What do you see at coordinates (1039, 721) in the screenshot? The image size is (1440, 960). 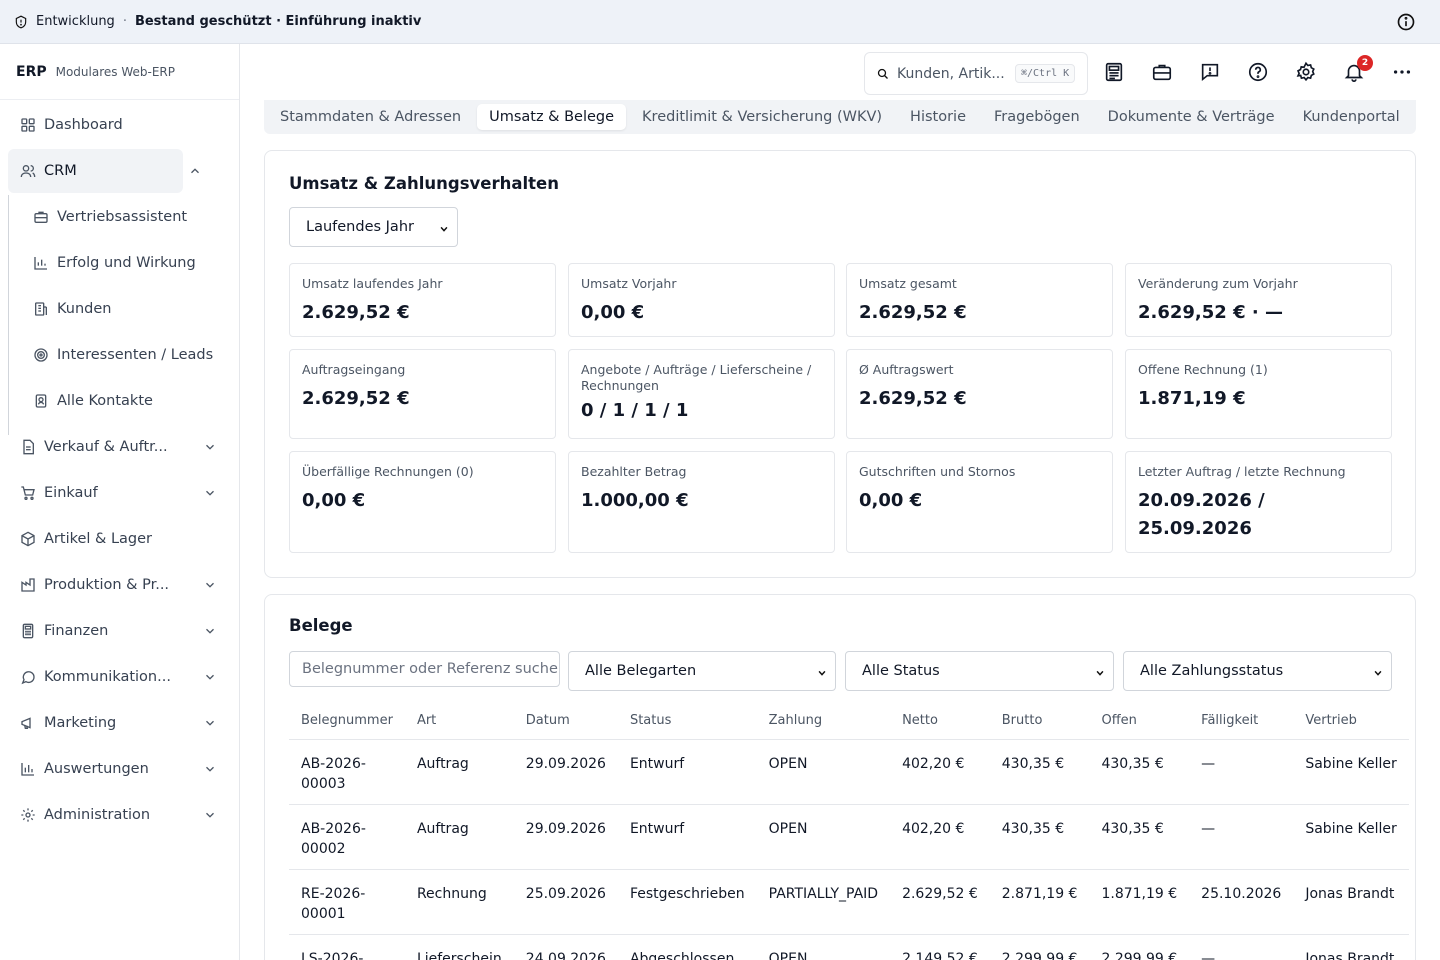 I see `column-header: Brutto` at bounding box center [1039, 721].